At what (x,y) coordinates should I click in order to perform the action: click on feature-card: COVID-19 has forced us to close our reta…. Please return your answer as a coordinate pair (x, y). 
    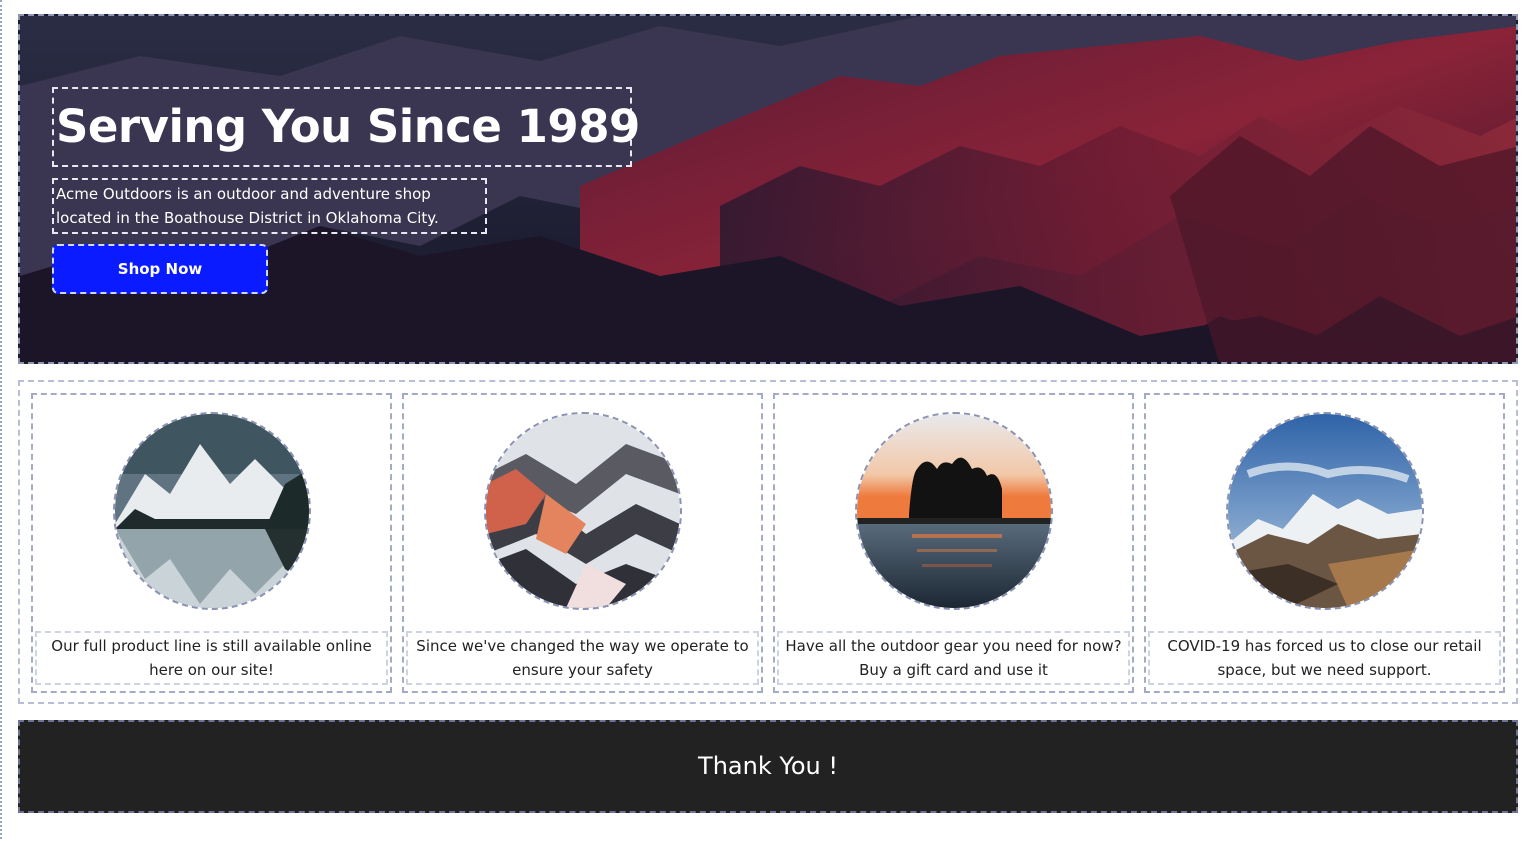
    Looking at the image, I should click on (1324, 543).